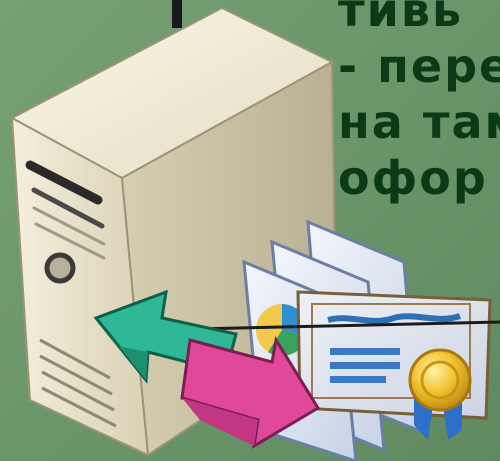 The height and width of the screenshot is (461, 500). What do you see at coordinates (177, 14) in the screenshot?
I see `cable` at bounding box center [177, 14].